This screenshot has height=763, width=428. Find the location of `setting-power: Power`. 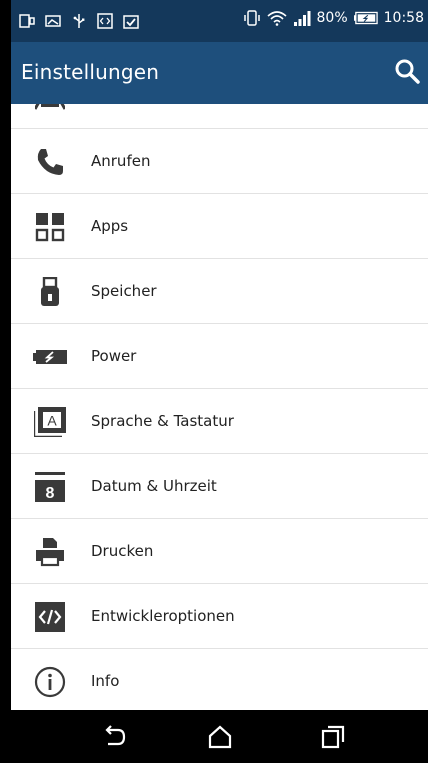

setting-power: Power is located at coordinates (219, 356).